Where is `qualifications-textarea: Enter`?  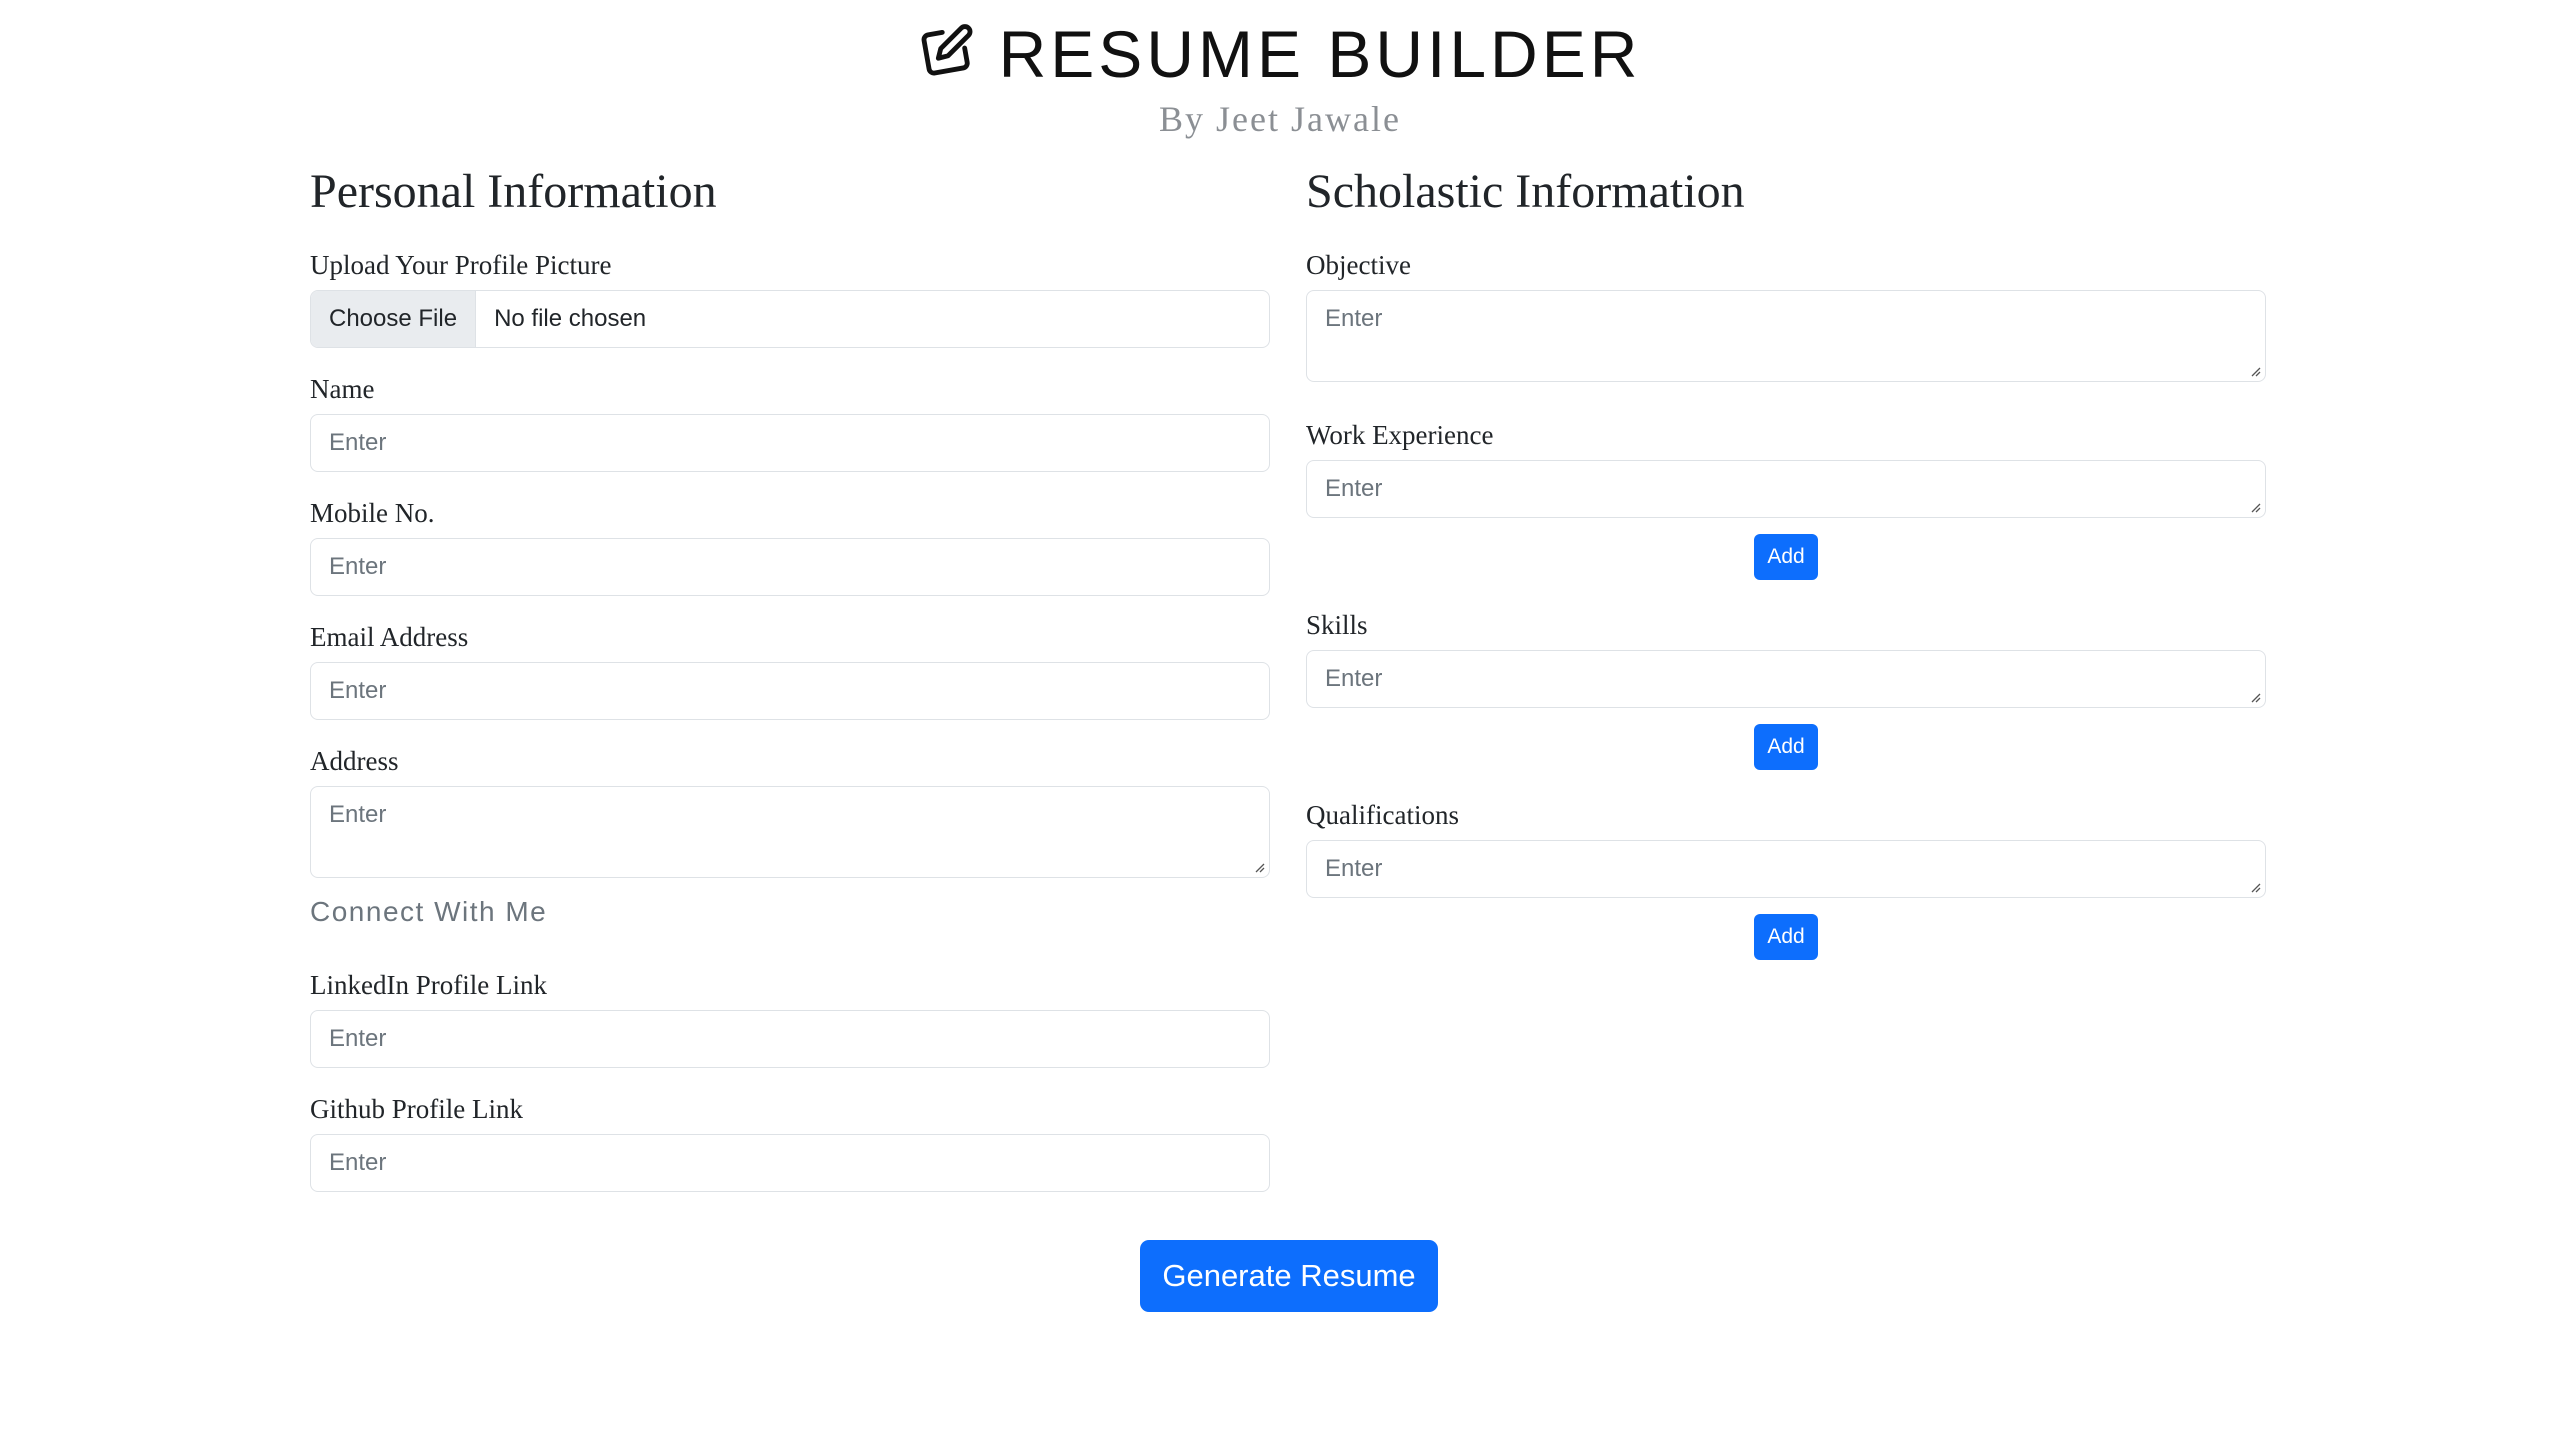 qualifications-textarea: Enter is located at coordinates (1786, 869).